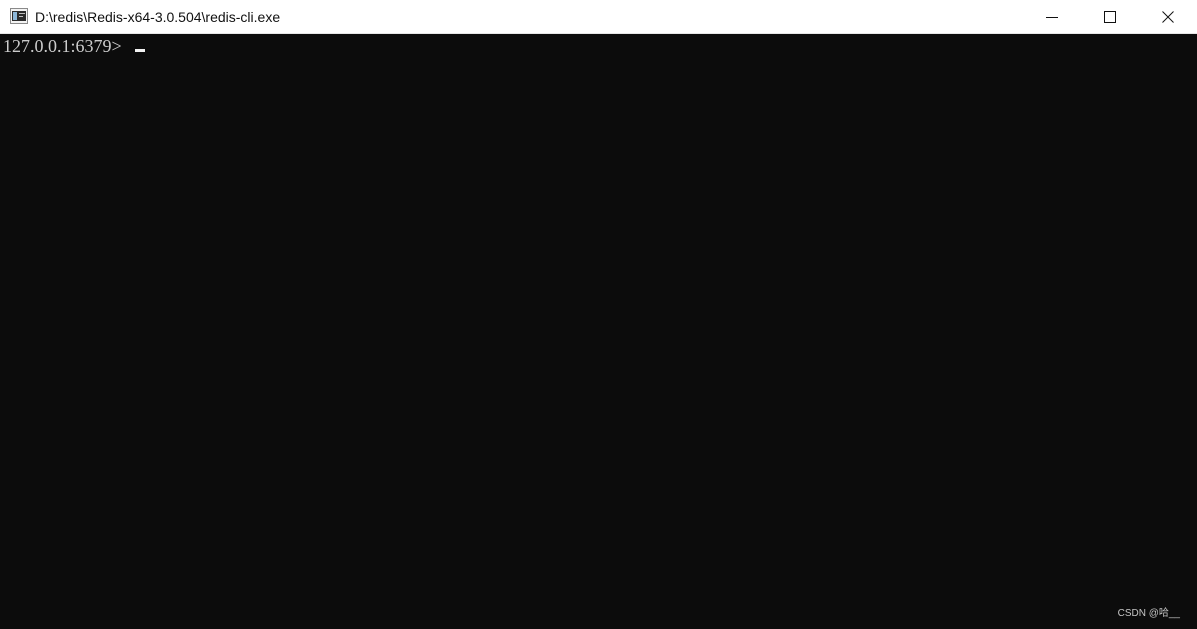  I want to click on maximize-icon, so click(1110, 17).